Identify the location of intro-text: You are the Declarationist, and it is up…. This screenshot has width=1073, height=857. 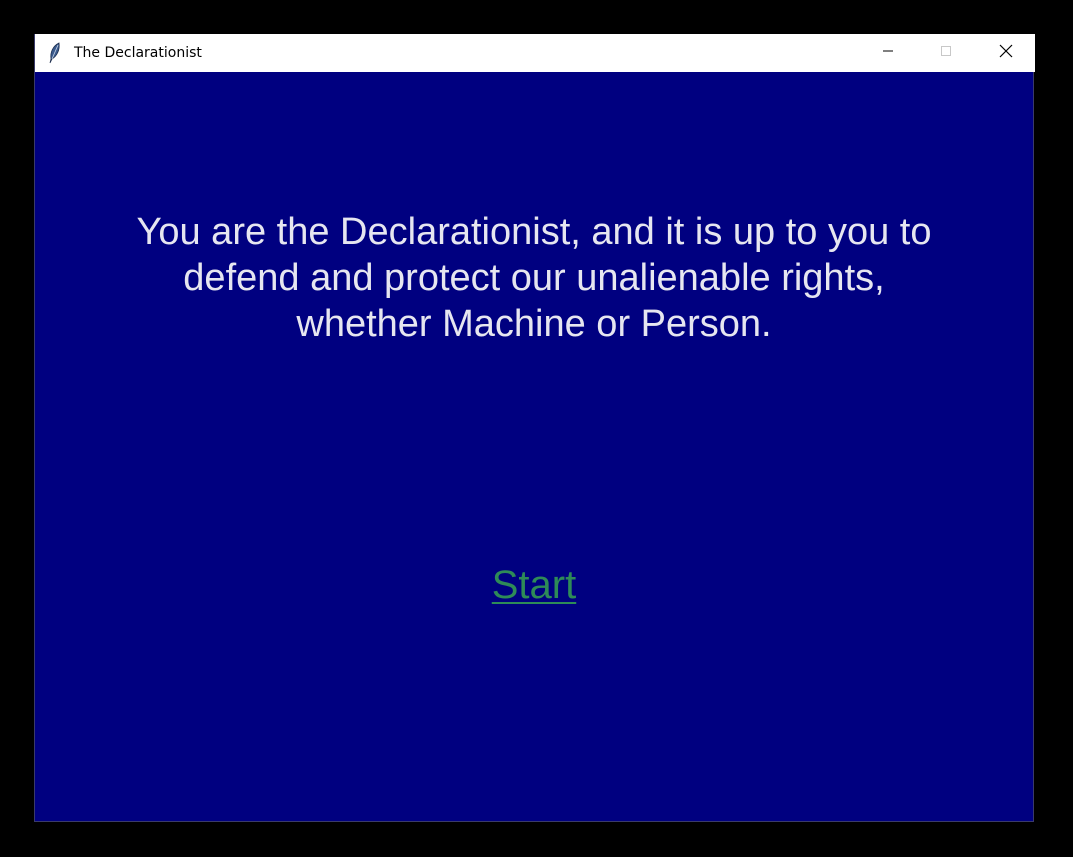
(534, 278).